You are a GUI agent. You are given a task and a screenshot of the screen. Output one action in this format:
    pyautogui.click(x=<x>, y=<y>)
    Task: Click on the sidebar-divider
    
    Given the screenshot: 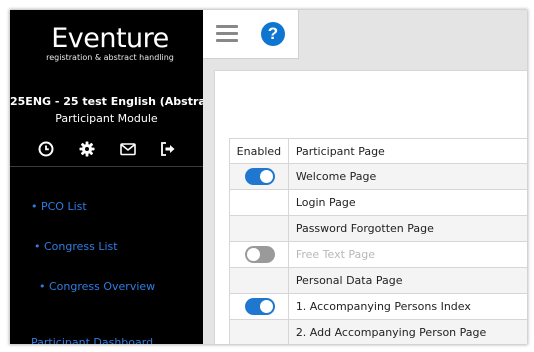 What is the action you would take?
    pyautogui.click(x=106, y=166)
    